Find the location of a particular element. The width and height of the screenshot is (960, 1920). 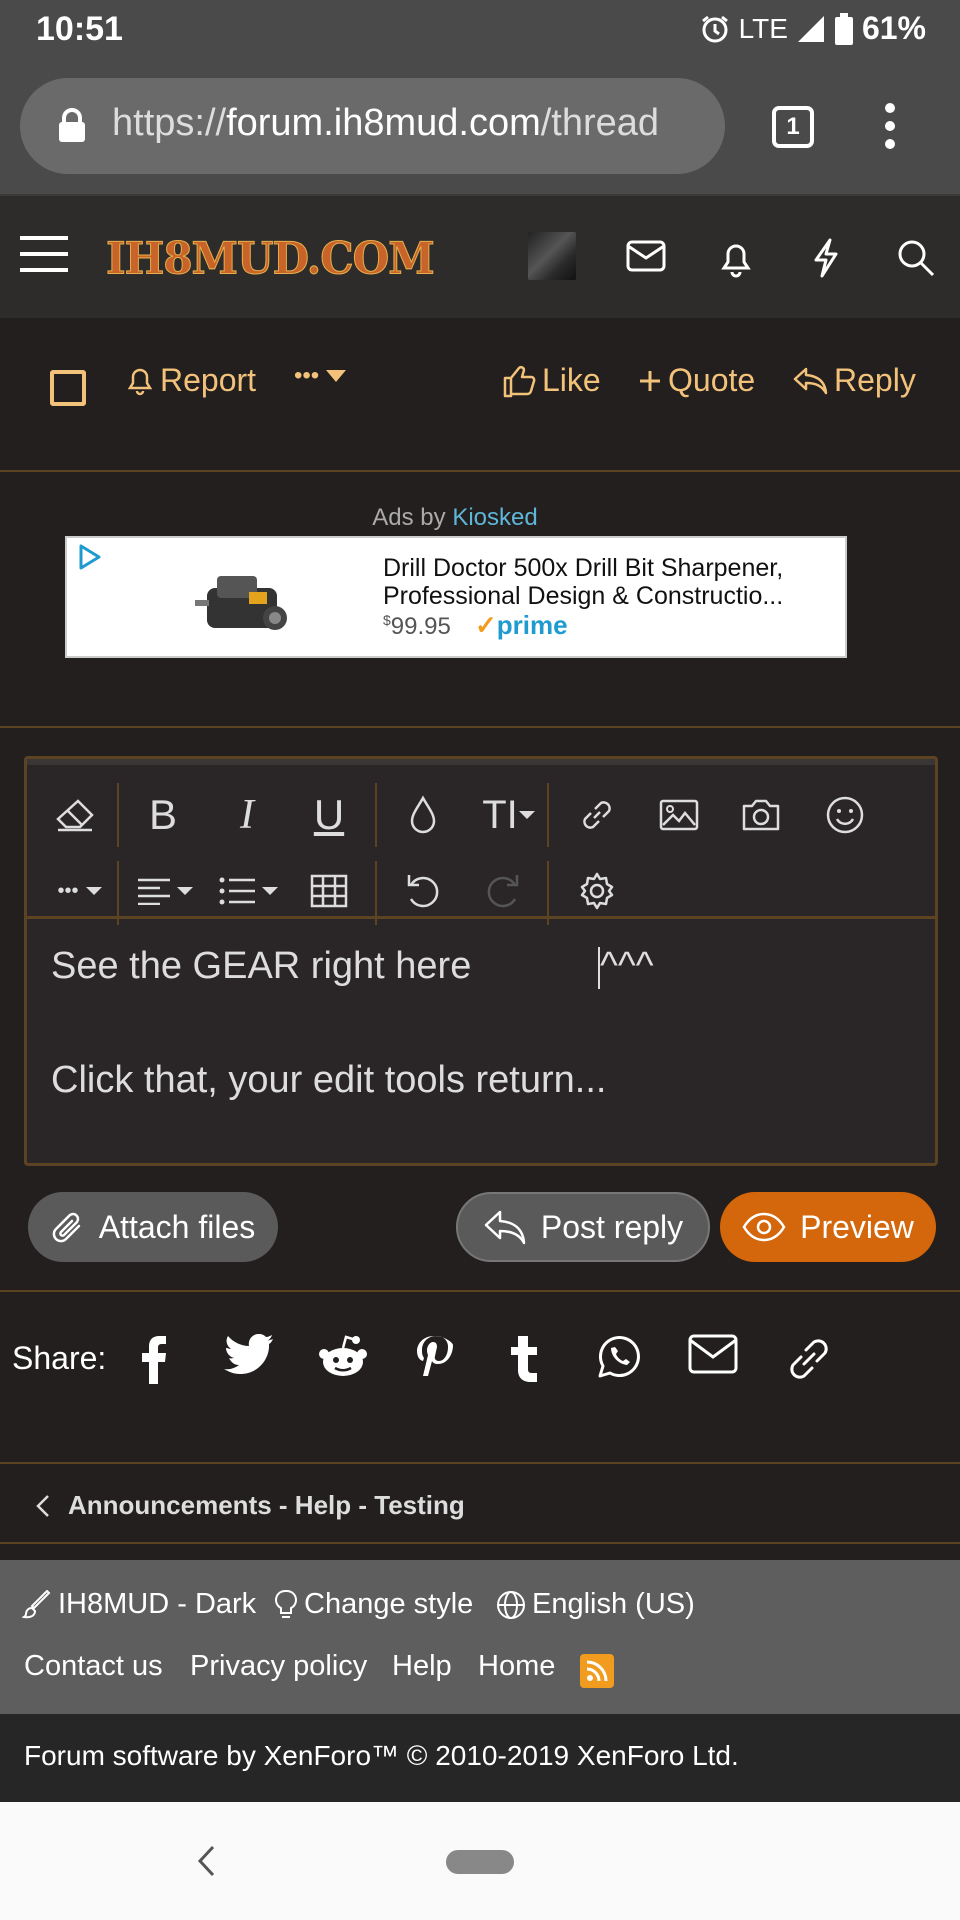

tumblr-icon is located at coordinates (522, 1359).